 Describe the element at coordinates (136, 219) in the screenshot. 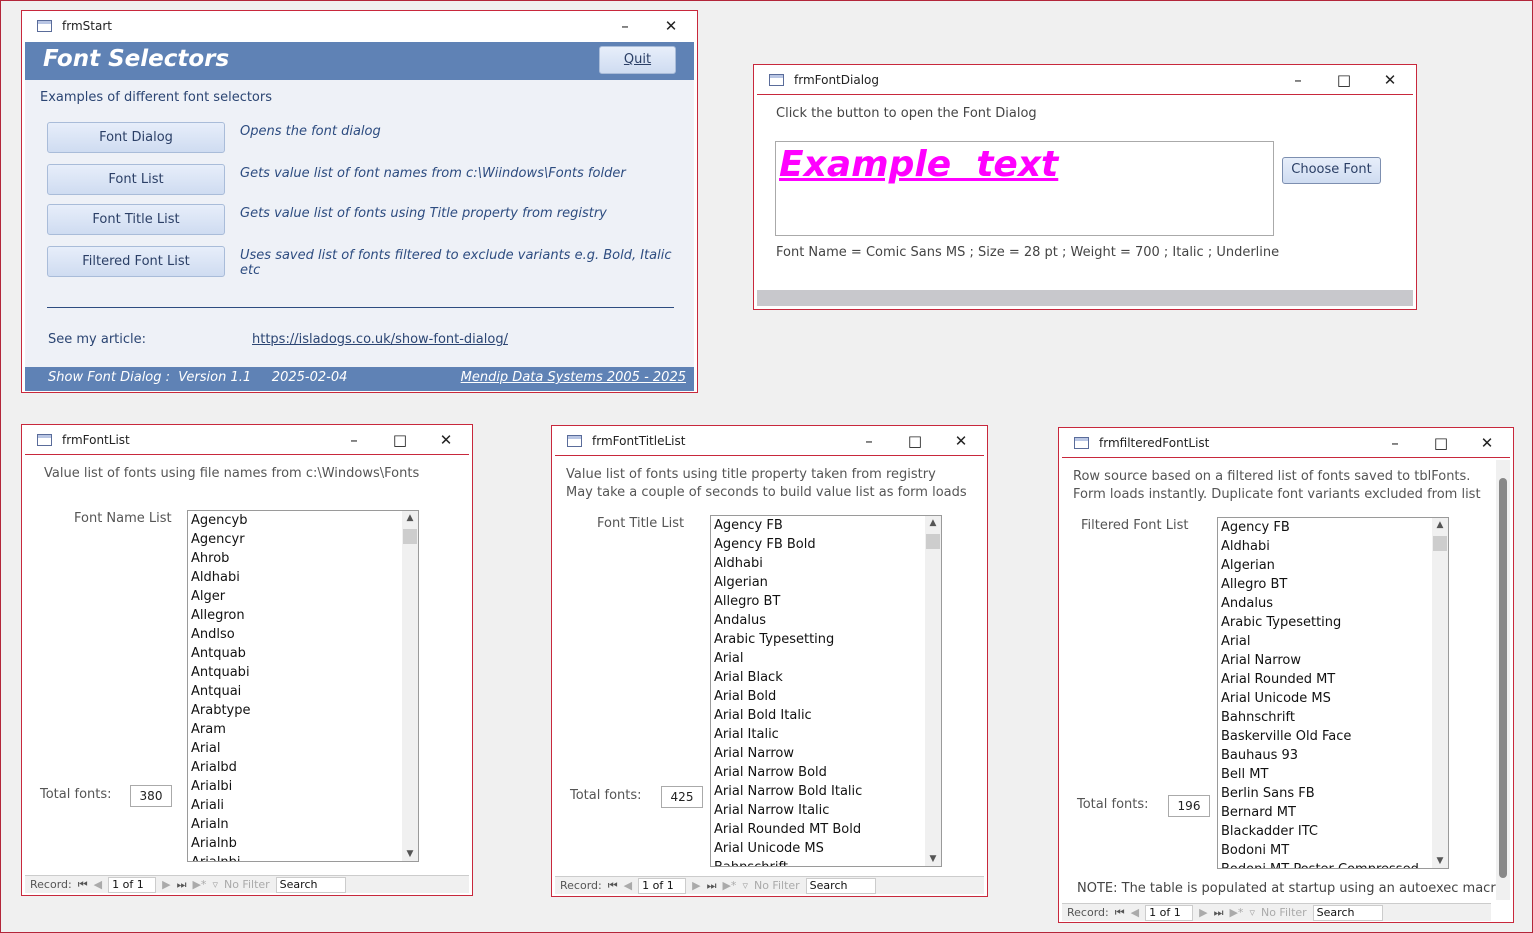

I see `font-title-list-button: Font Title List` at that location.